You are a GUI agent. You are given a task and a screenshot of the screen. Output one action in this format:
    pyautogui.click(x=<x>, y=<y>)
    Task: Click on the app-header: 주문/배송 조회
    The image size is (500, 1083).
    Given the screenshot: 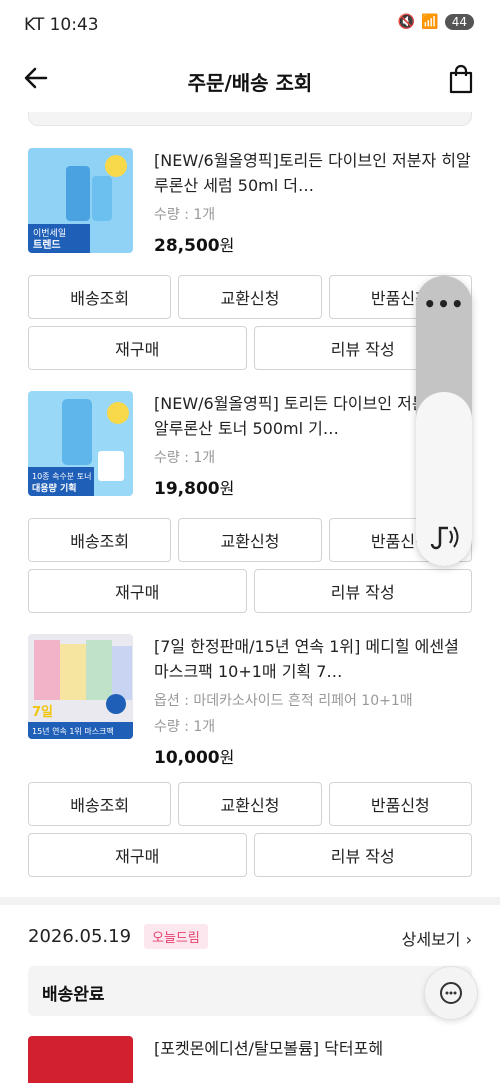 What is the action you would take?
    pyautogui.click(x=250, y=81)
    